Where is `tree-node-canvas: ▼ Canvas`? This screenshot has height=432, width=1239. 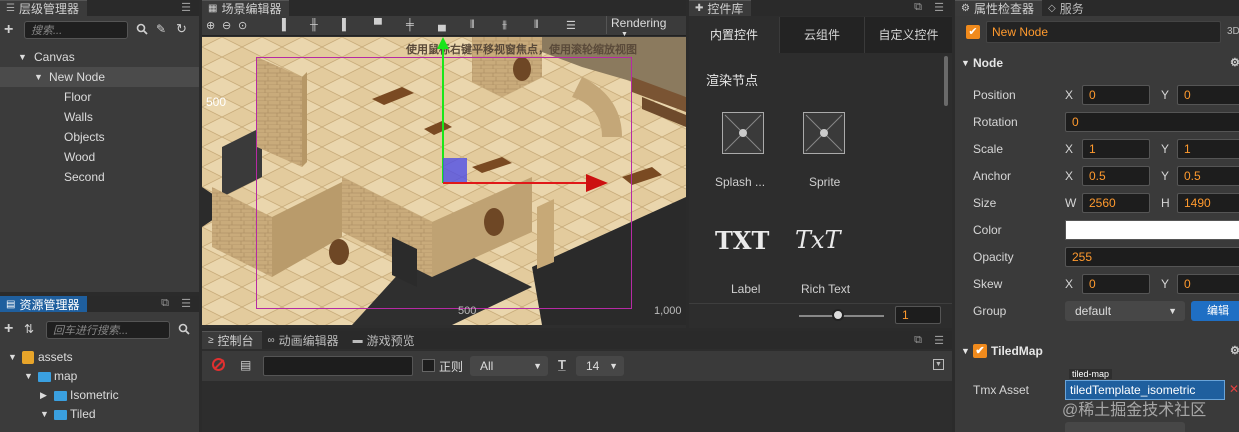 tree-node-canvas: ▼ Canvas is located at coordinates (99, 57).